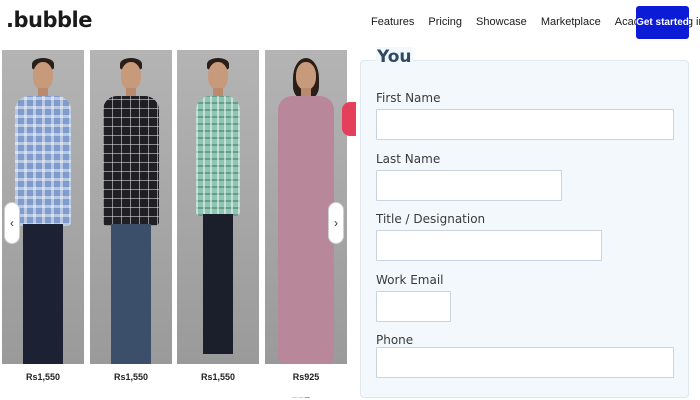 Image resolution: width=700 pixels, height=400 pixels. What do you see at coordinates (501, 22) in the screenshot?
I see `nav-link-showcase: Showcase` at bounding box center [501, 22].